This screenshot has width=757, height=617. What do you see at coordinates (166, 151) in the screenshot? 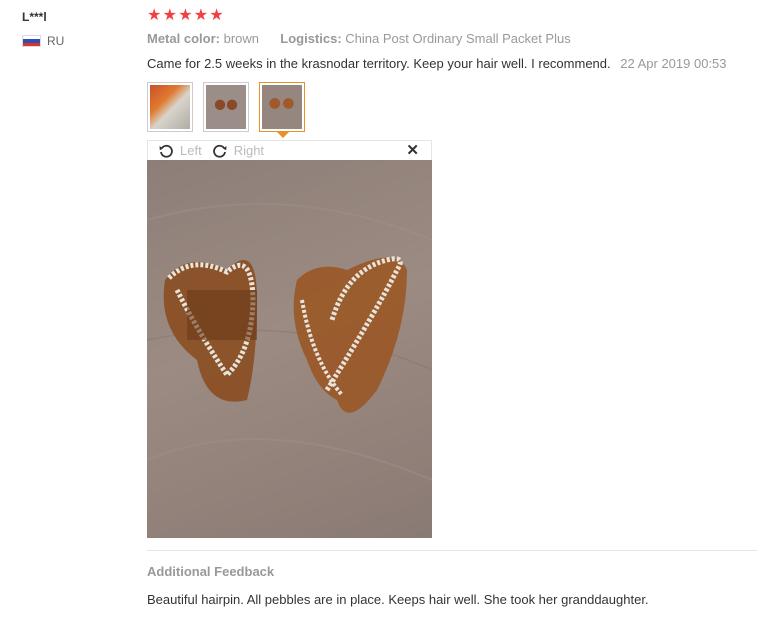
I see `rotate-left-icon` at bounding box center [166, 151].